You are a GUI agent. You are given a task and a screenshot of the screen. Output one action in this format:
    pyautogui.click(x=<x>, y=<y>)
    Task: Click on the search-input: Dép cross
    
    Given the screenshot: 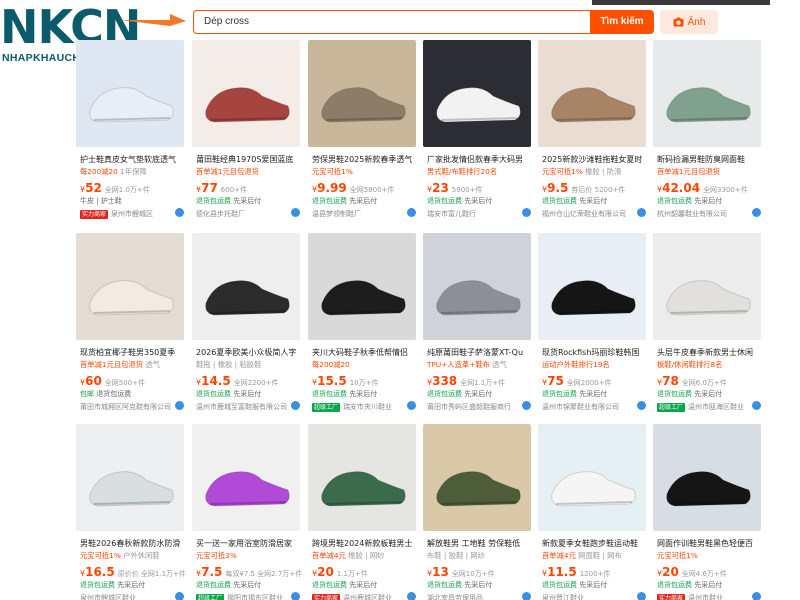 What is the action you would take?
    pyautogui.click(x=393, y=22)
    